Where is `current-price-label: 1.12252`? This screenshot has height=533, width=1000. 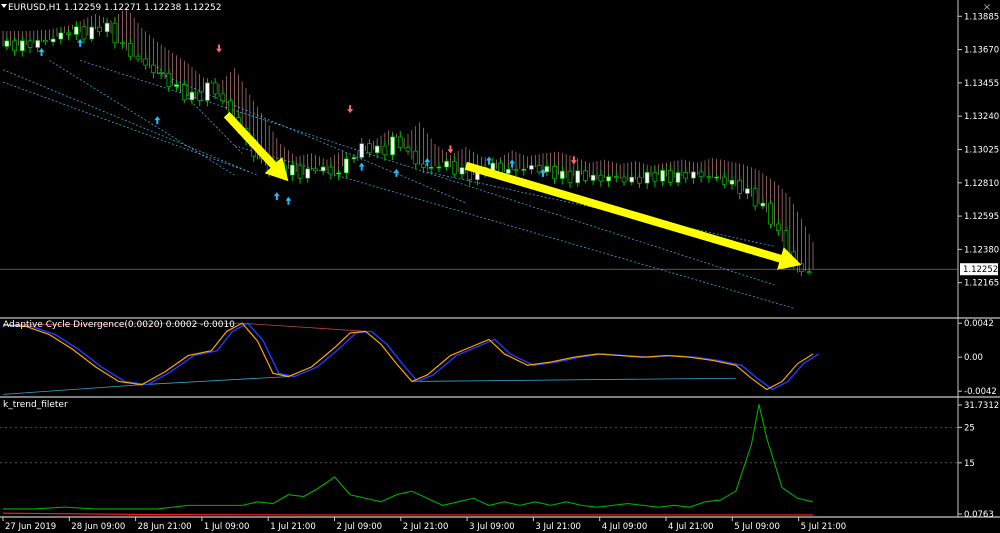 current-price-label: 1.12252 is located at coordinates (980, 270).